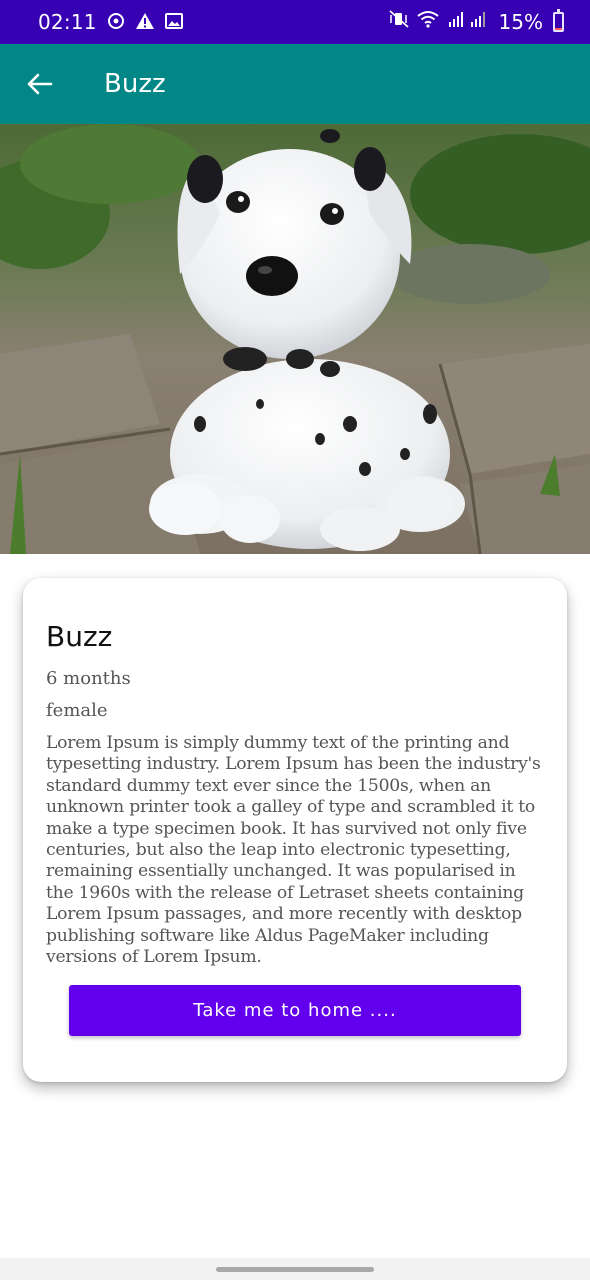 The width and height of the screenshot is (590, 1280). I want to click on system-nav-bar, so click(295, 1269).